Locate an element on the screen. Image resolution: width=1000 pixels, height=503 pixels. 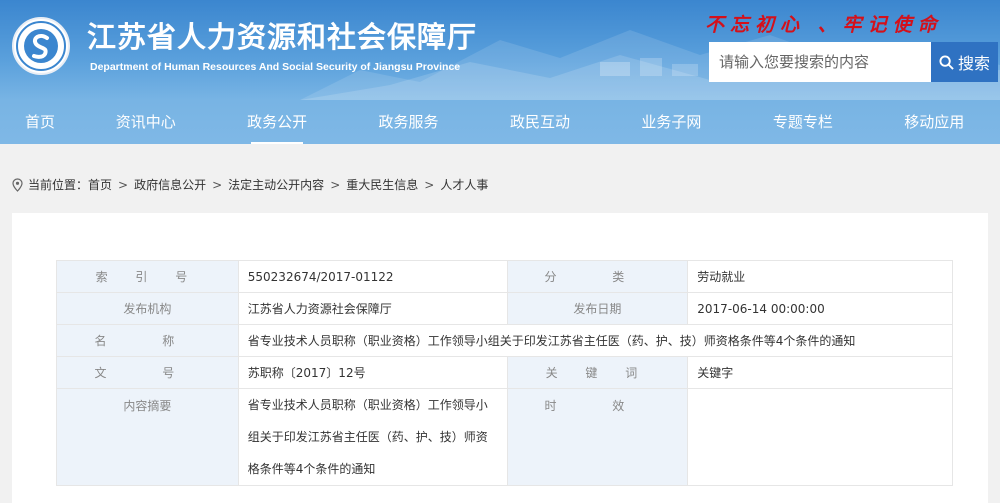
nav-item-interaction: 政民互动 is located at coordinates (539, 122).